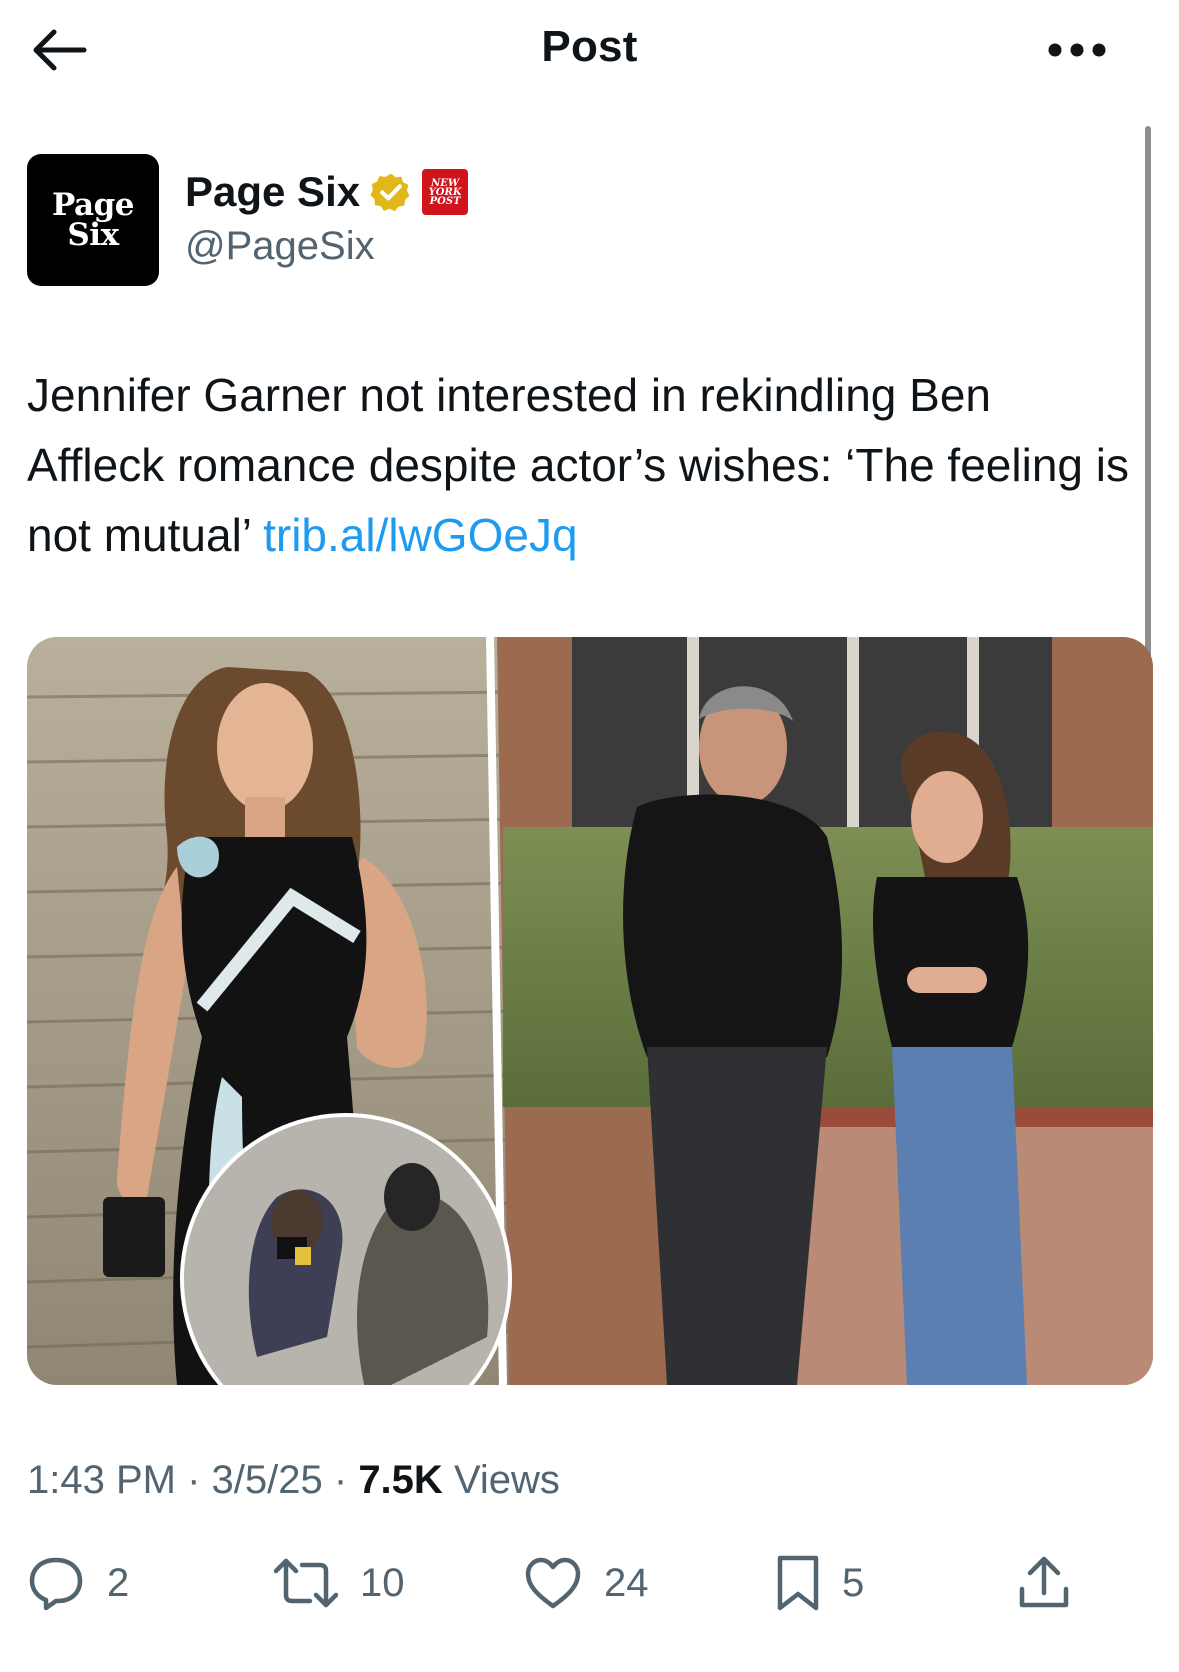 The height and width of the screenshot is (1672, 1179). I want to click on repost-button: 10, so click(339, 1583).